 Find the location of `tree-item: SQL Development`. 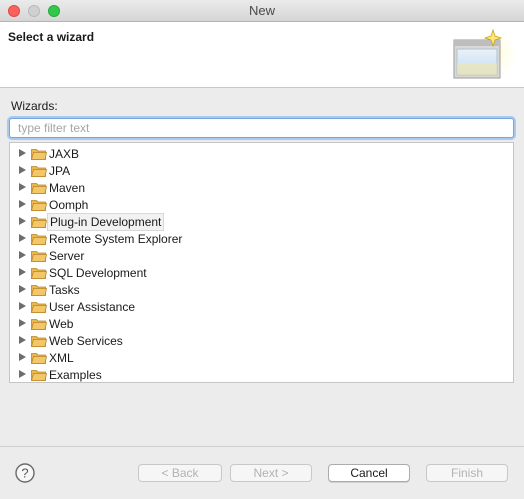

tree-item: SQL Development is located at coordinates (261, 272).